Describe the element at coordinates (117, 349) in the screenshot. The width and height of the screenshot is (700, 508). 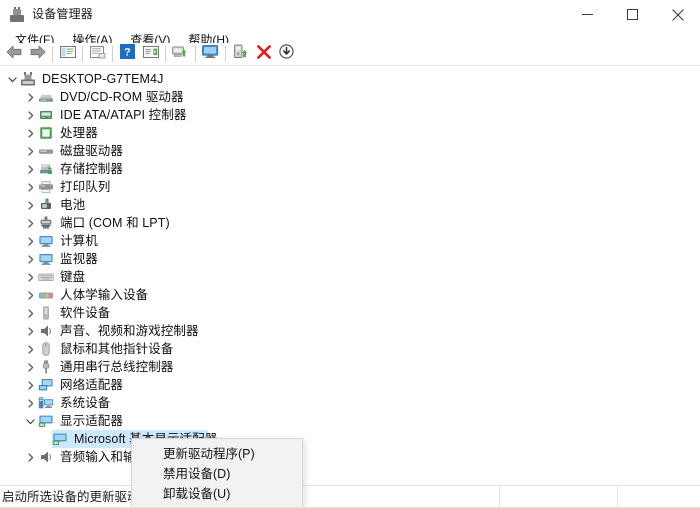
I see `tree-item-label: 鼠标和其他指针设备` at that location.